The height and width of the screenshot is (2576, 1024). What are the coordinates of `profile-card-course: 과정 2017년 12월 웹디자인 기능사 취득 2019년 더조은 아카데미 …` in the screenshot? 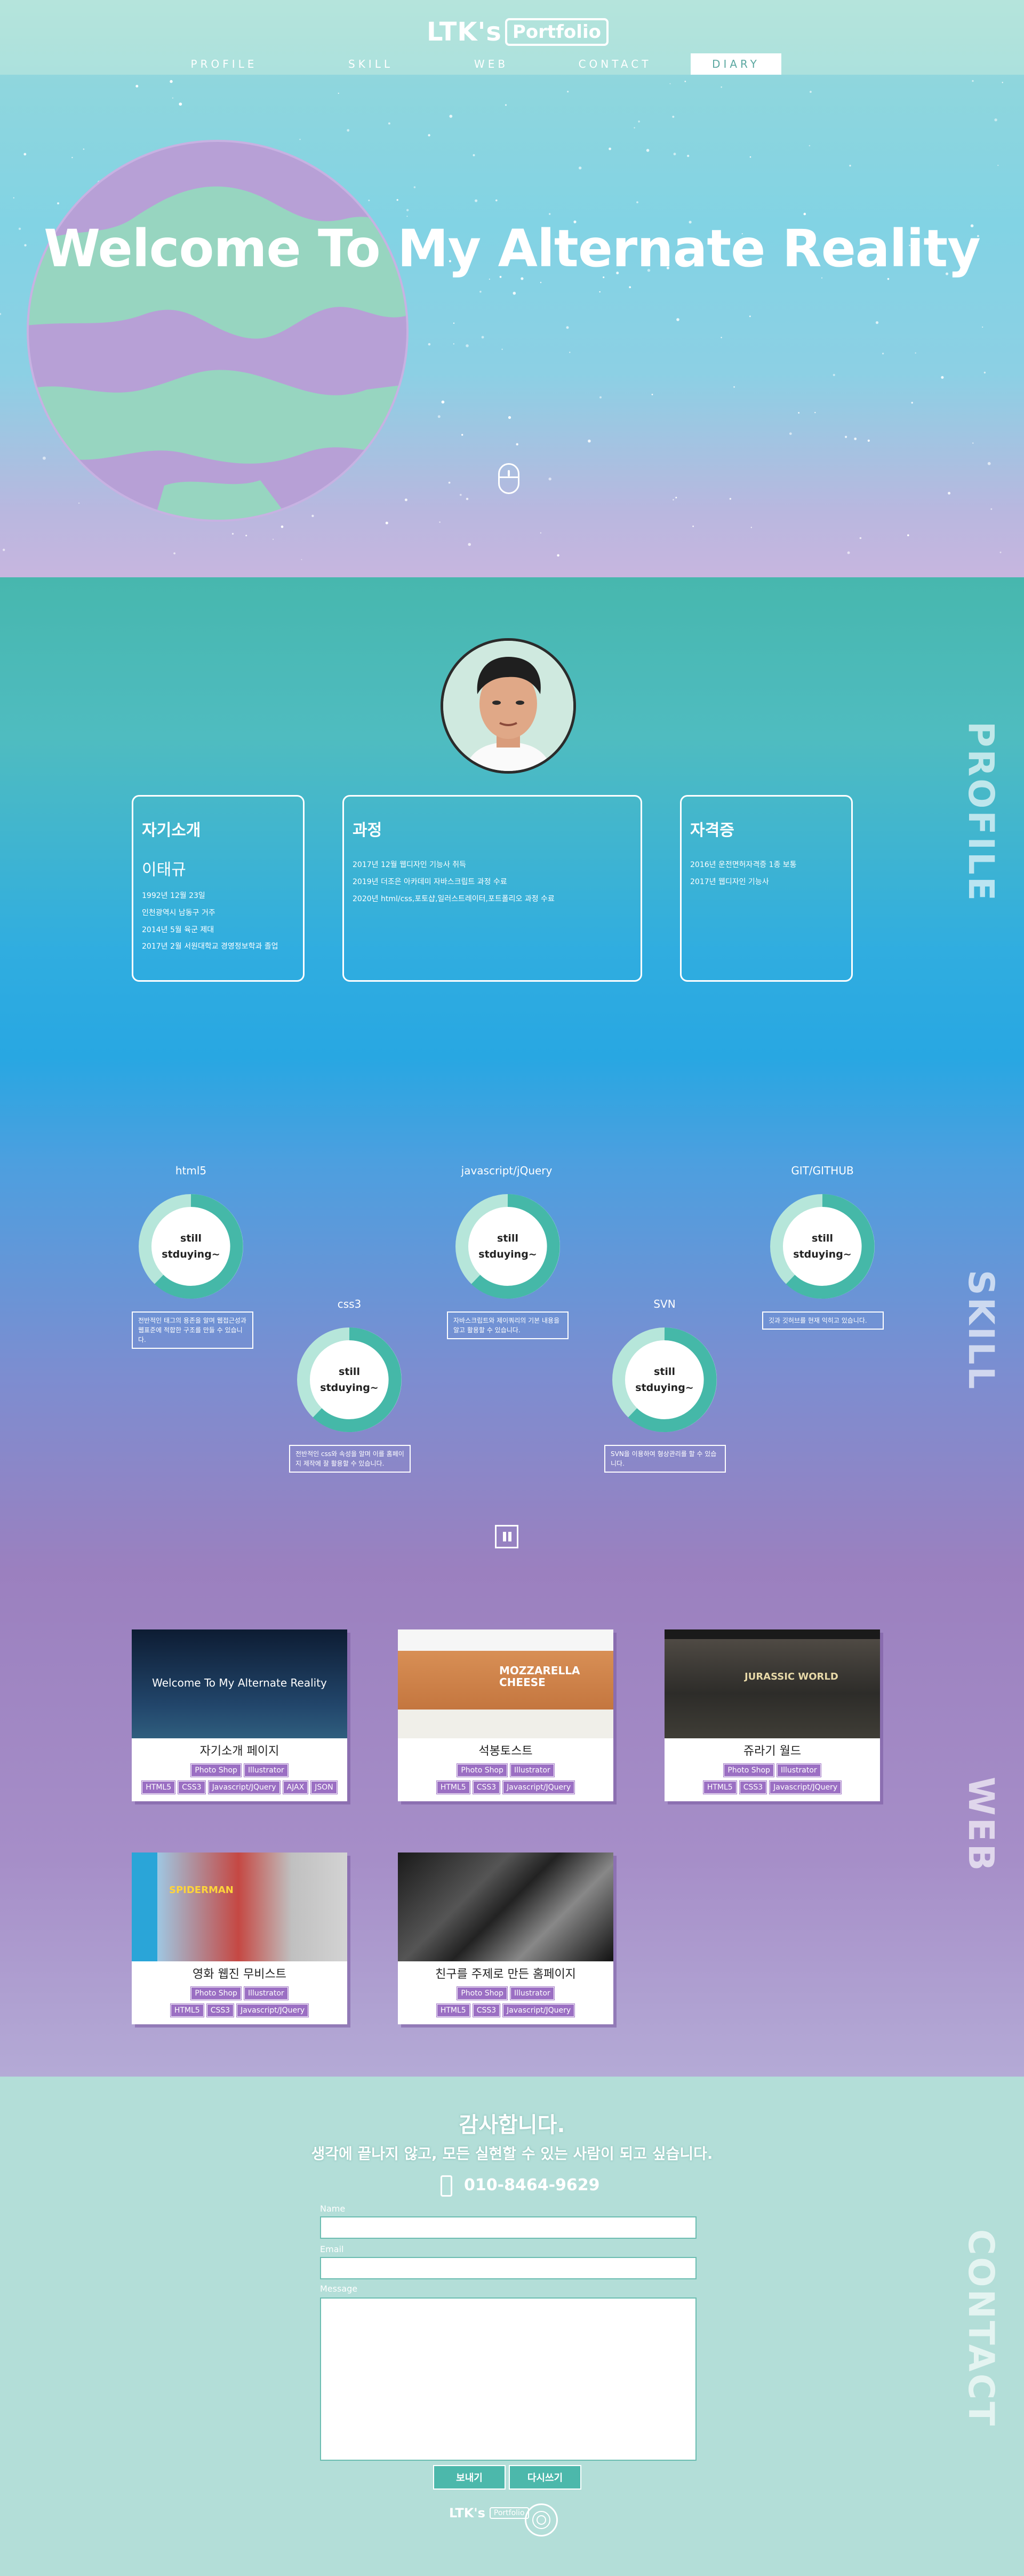 It's located at (492, 888).